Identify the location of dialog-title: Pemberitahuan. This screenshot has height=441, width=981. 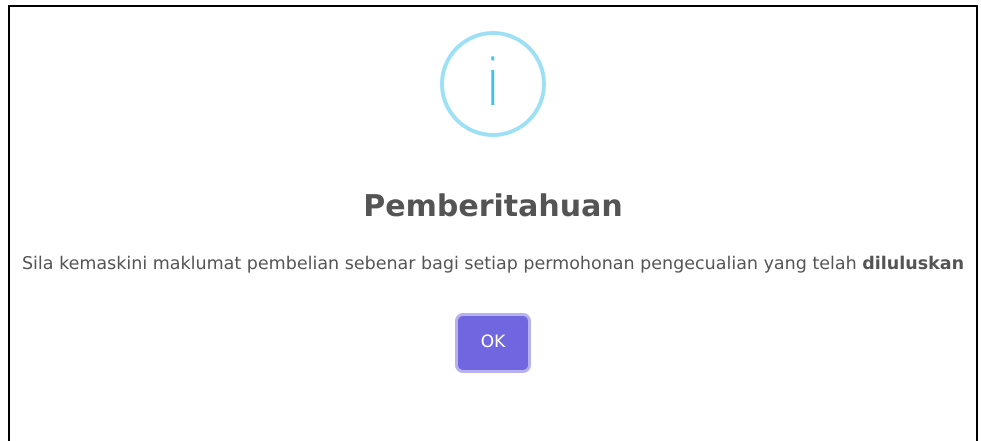
(493, 207).